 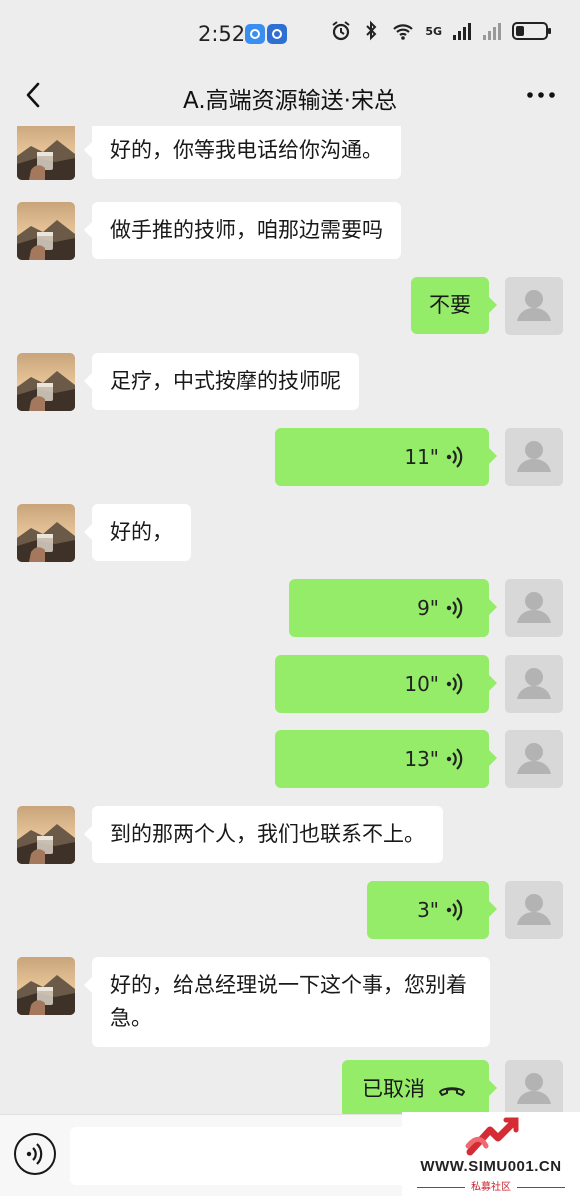 What do you see at coordinates (492, 31) in the screenshot?
I see `signal-secondary-icon` at bounding box center [492, 31].